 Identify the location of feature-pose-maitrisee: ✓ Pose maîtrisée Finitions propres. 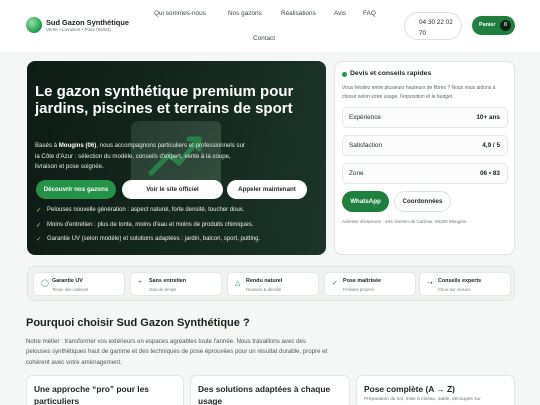
(370, 284).